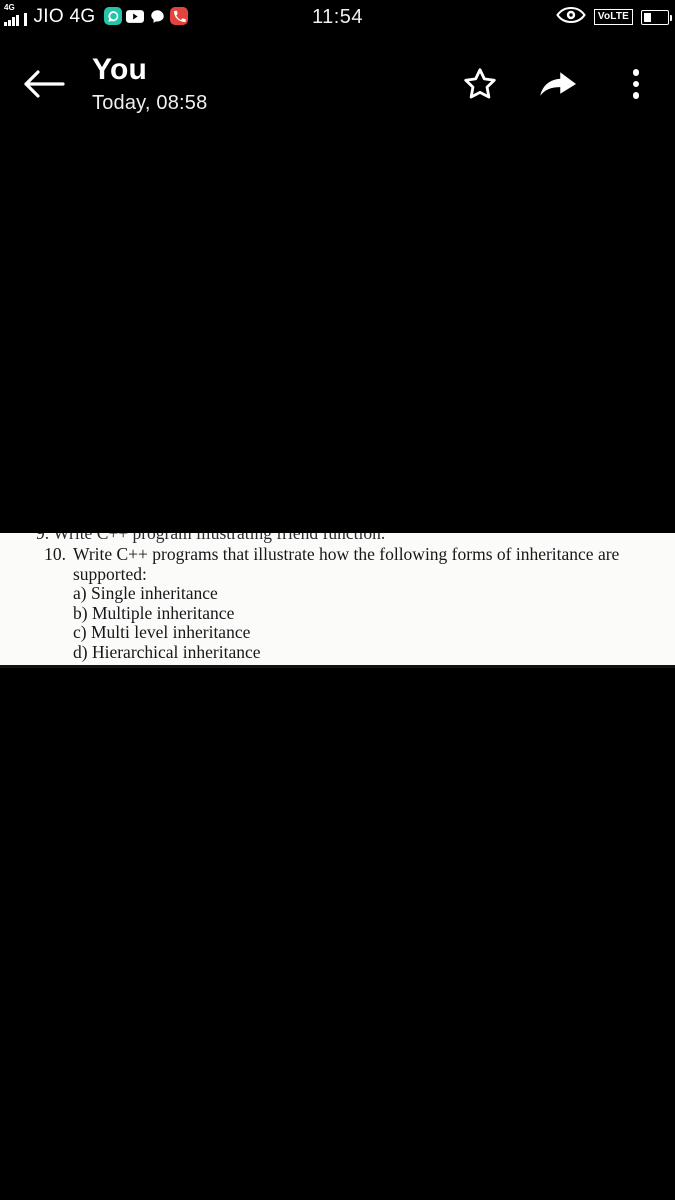  I want to click on notification-icons, so click(146, 16).